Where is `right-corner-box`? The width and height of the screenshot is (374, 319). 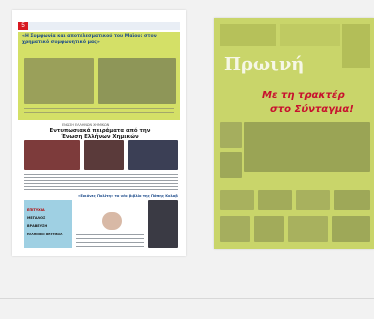
right-corner-box is located at coordinates (356, 46).